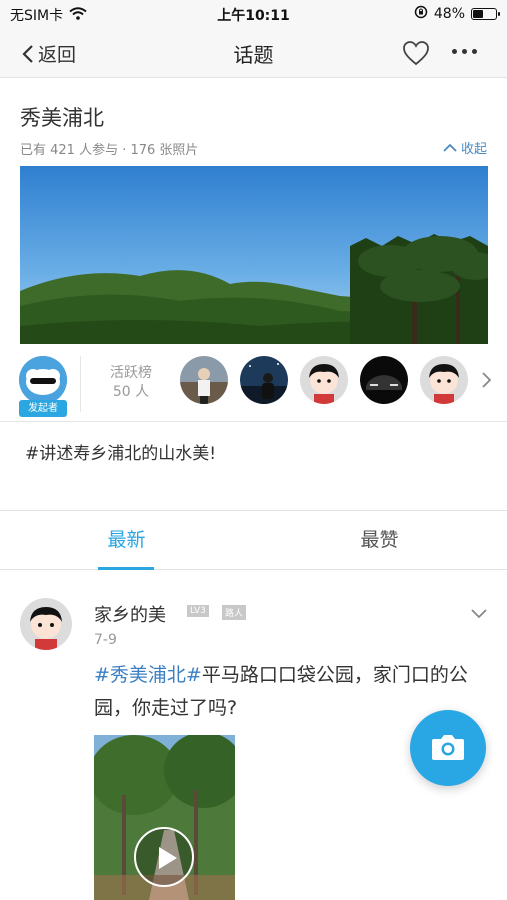  I want to click on post-video-thumbnail, so click(164, 817).